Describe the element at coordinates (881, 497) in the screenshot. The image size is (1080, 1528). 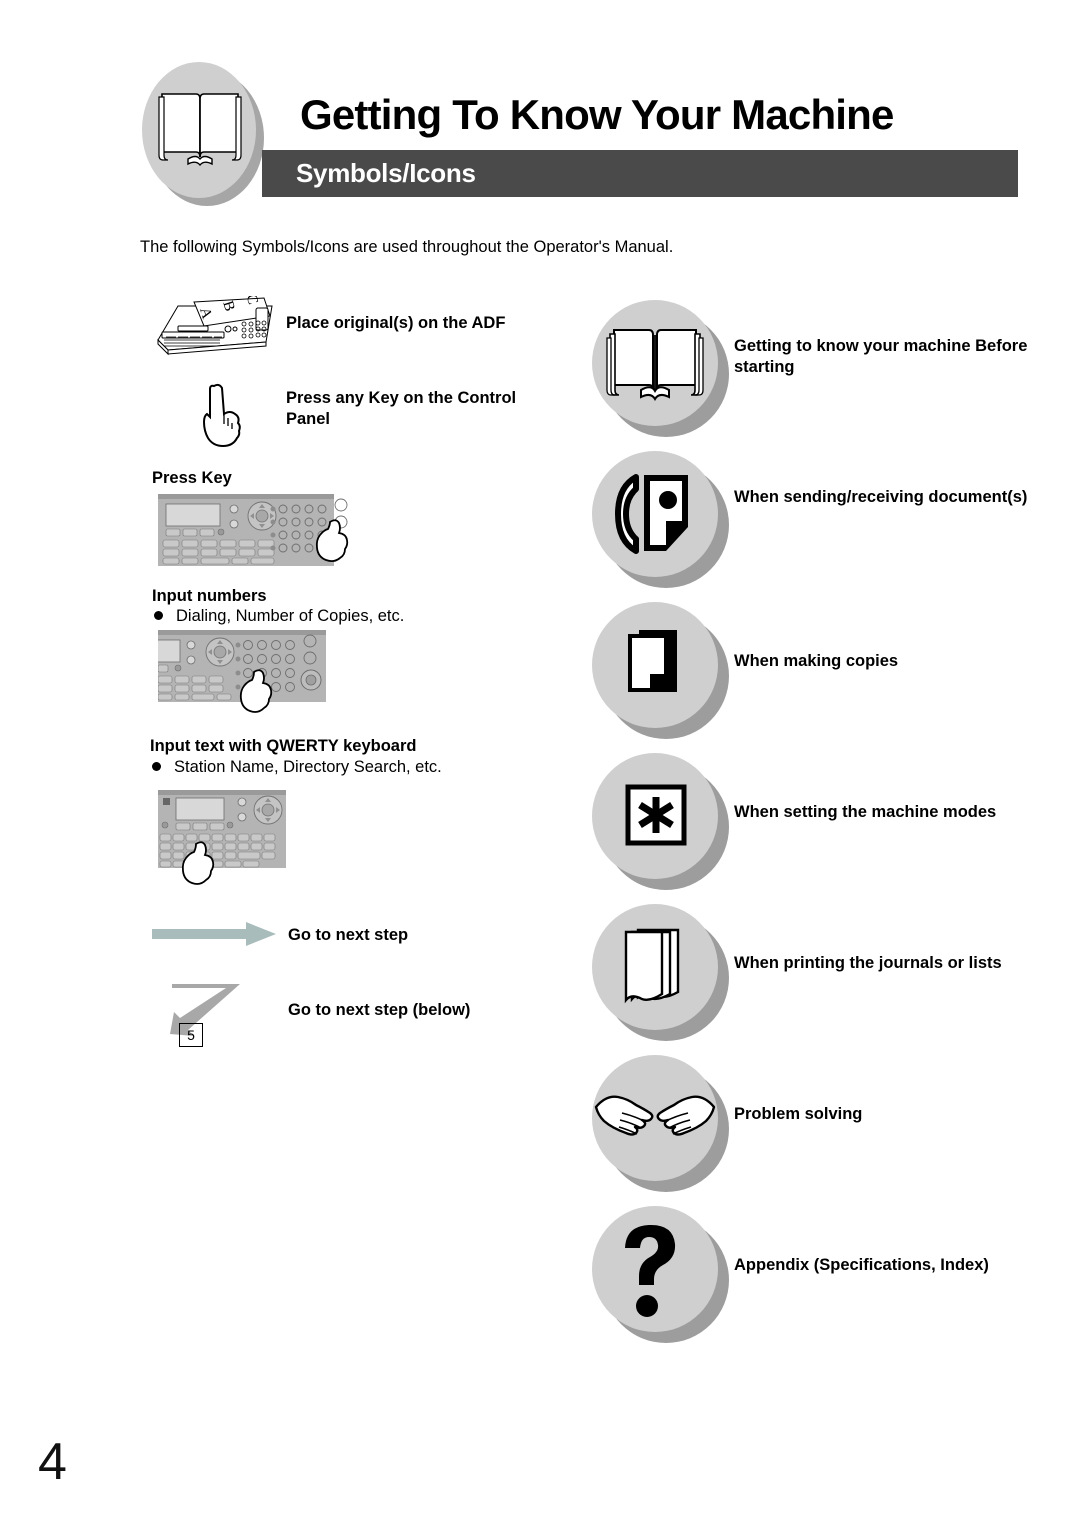
I see `right-item-label-1: When sending/receiving document(s)` at that location.